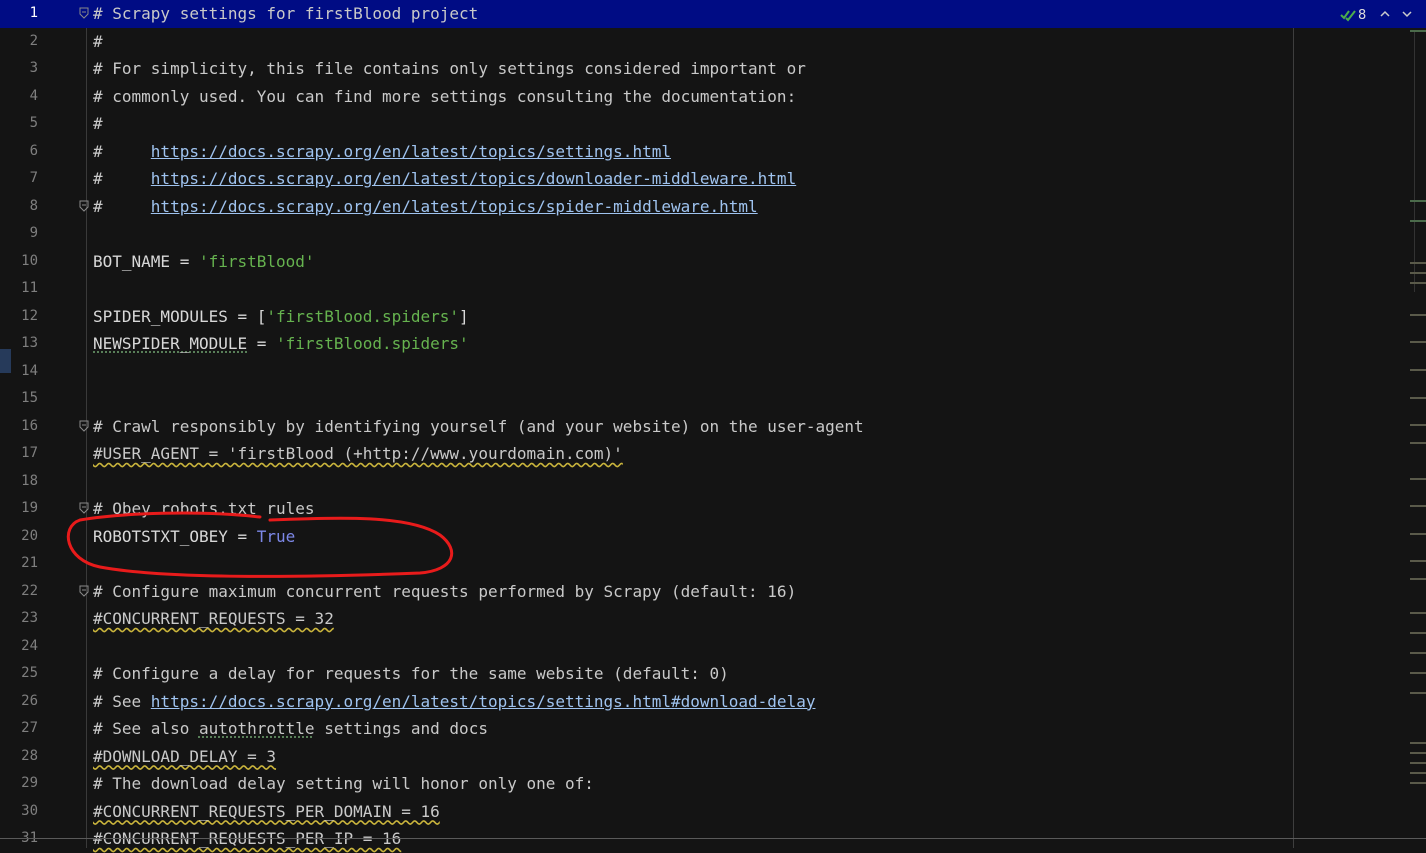  I want to click on code-text: #DOWNLOAD_DELAY = 3, so click(184, 757).